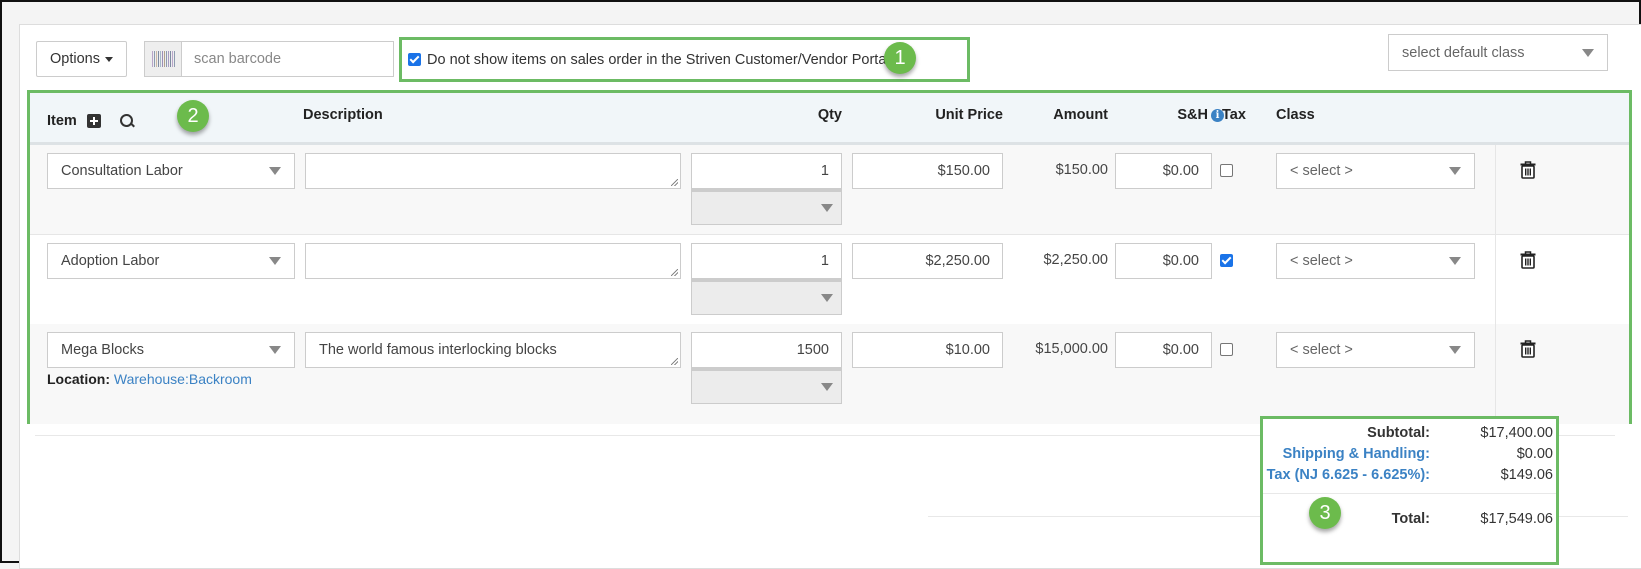 The width and height of the screenshot is (1641, 569). I want to click on barcode-scan-group, so click(269, 59).